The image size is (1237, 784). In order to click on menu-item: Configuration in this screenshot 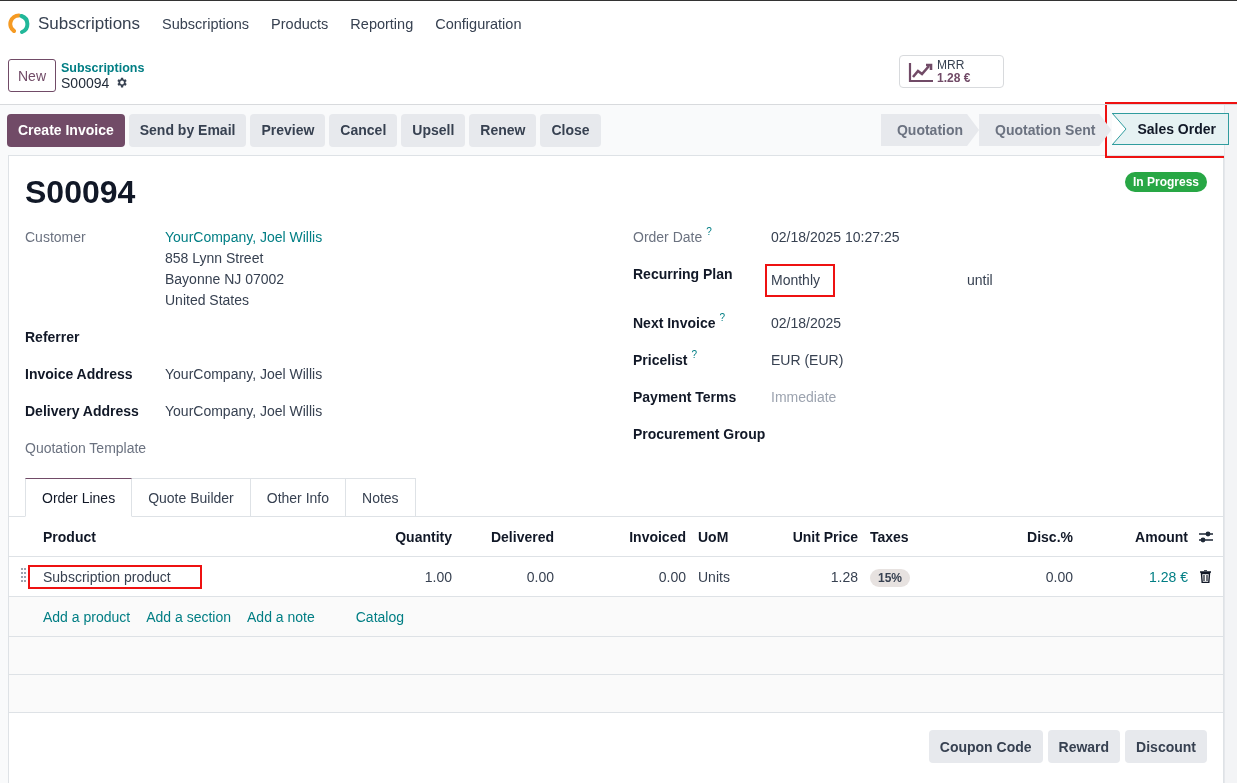, I will do `click(478, 24)`.